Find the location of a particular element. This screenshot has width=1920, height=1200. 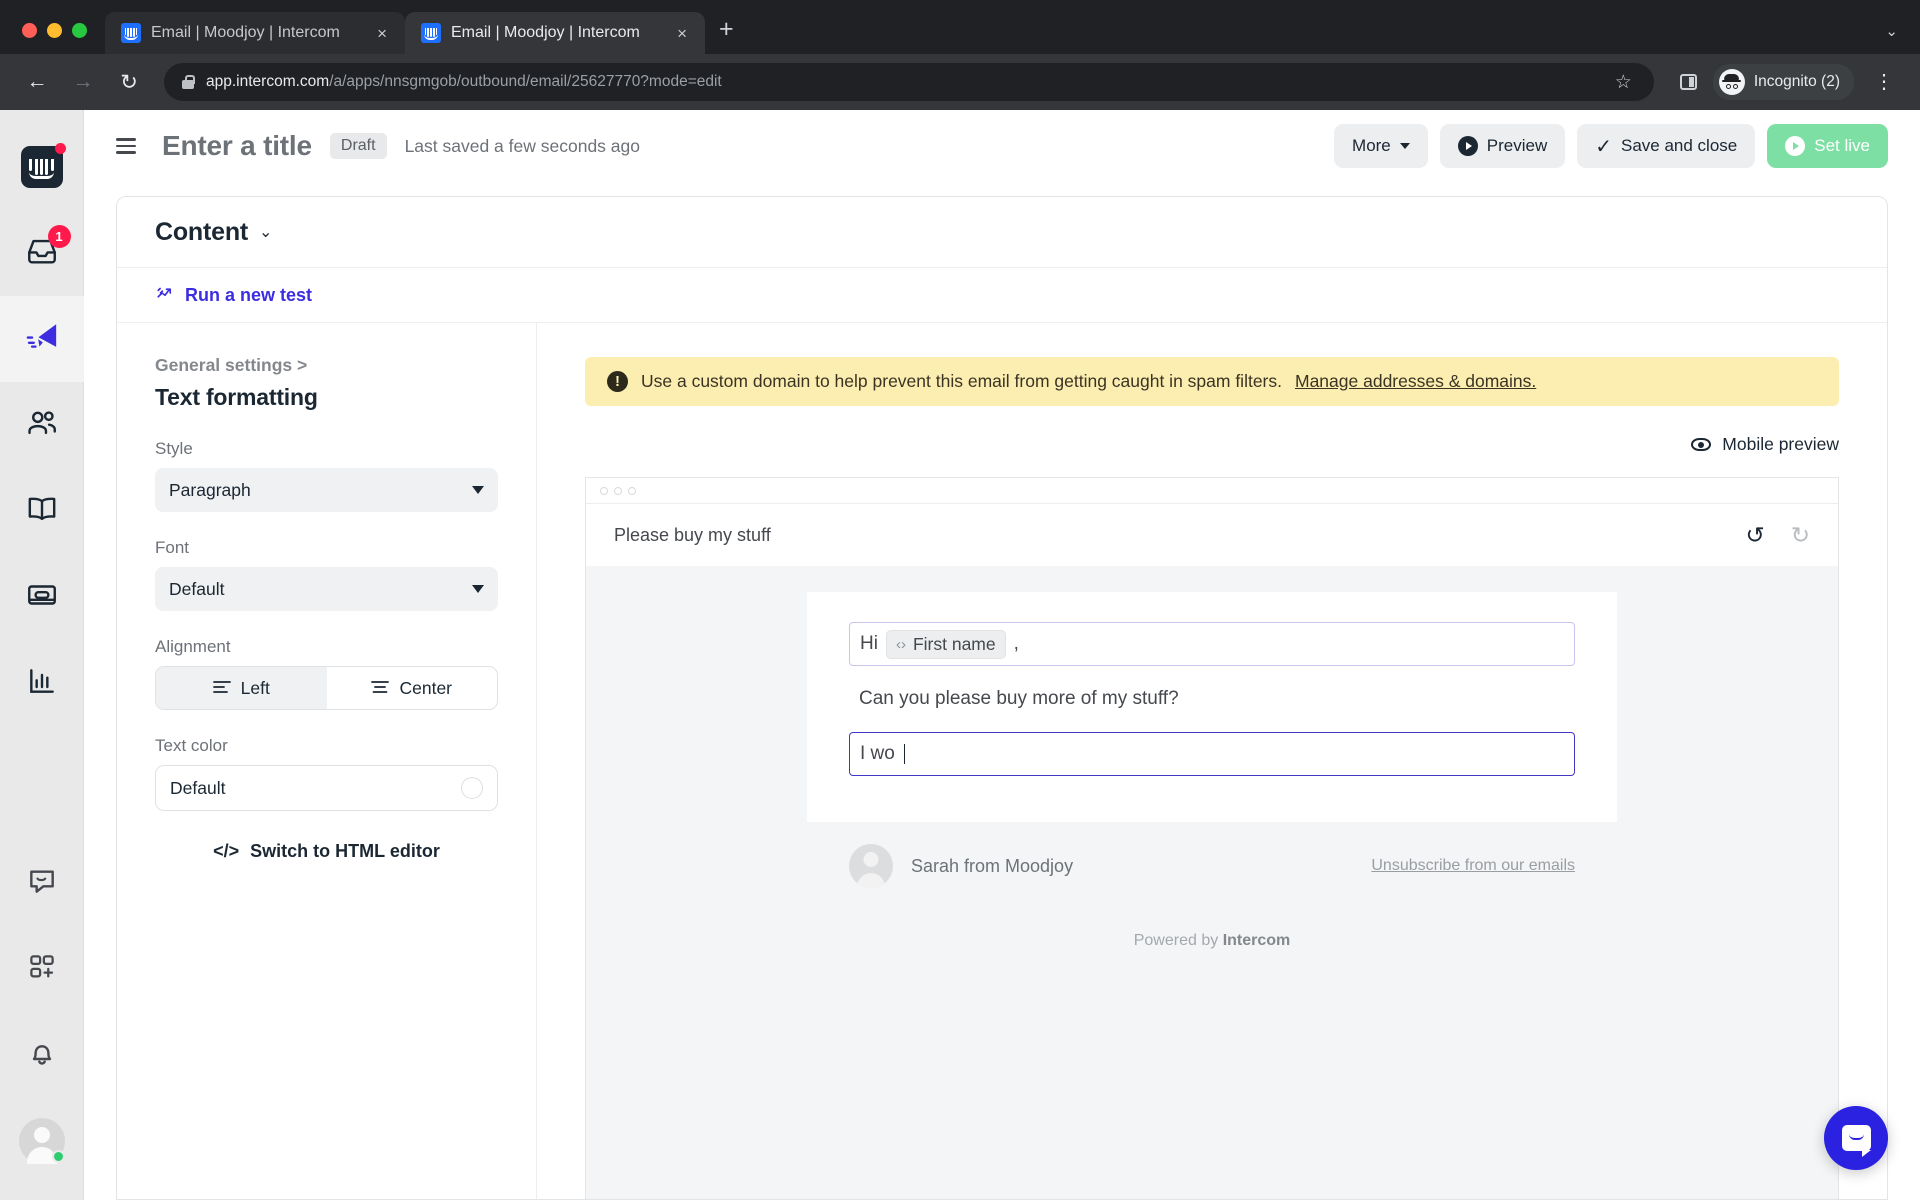

sidebar-logo is located at coordinates (42, 167).